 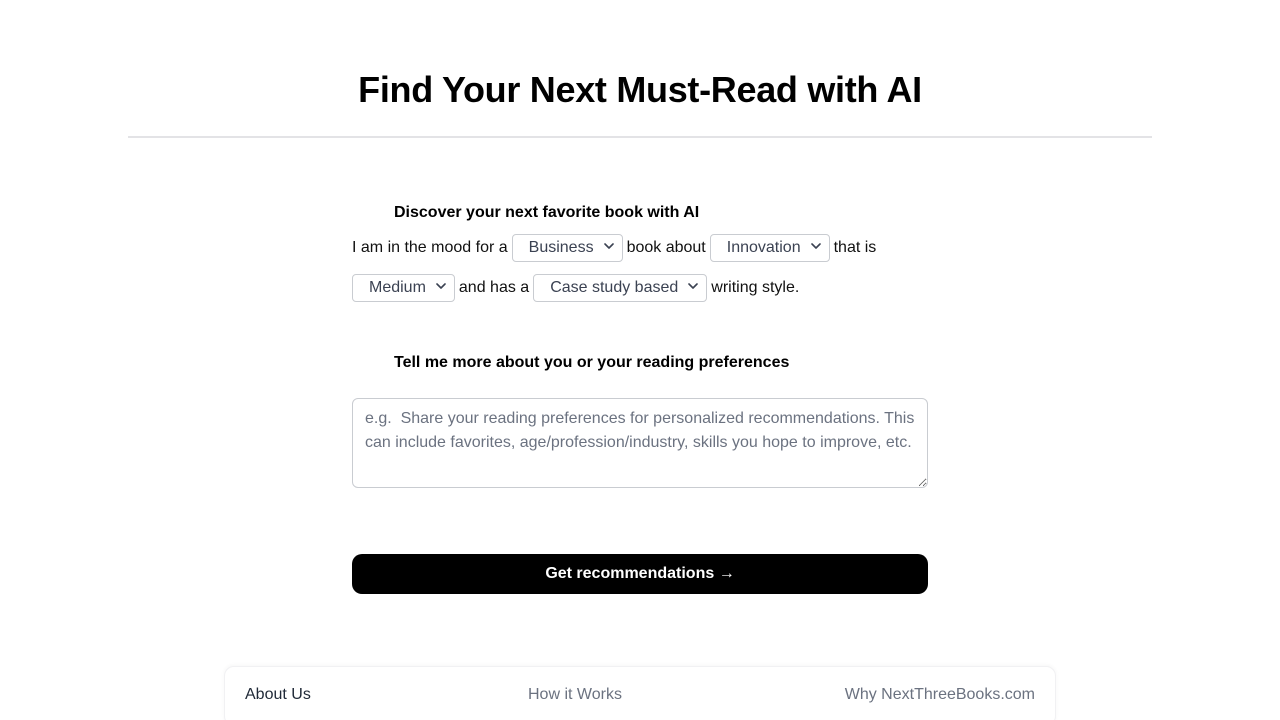 I want to click on mood-text-4: and has a, so click(x=494, y=287).